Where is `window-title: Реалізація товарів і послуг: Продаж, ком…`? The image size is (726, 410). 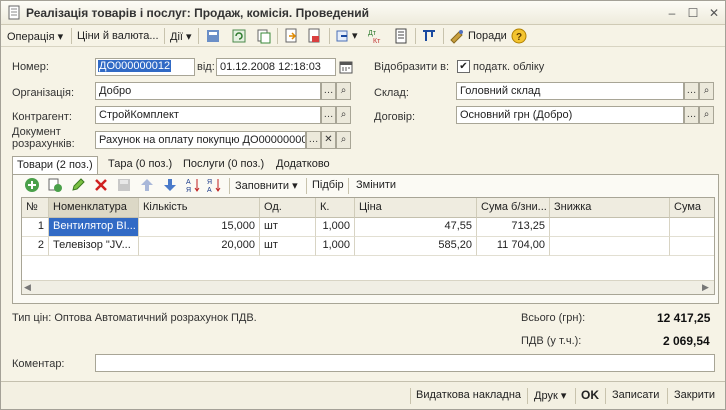 window-title: Реалізація товарів і послуг: Продаж, ком… is located at coordinates (198, 13).